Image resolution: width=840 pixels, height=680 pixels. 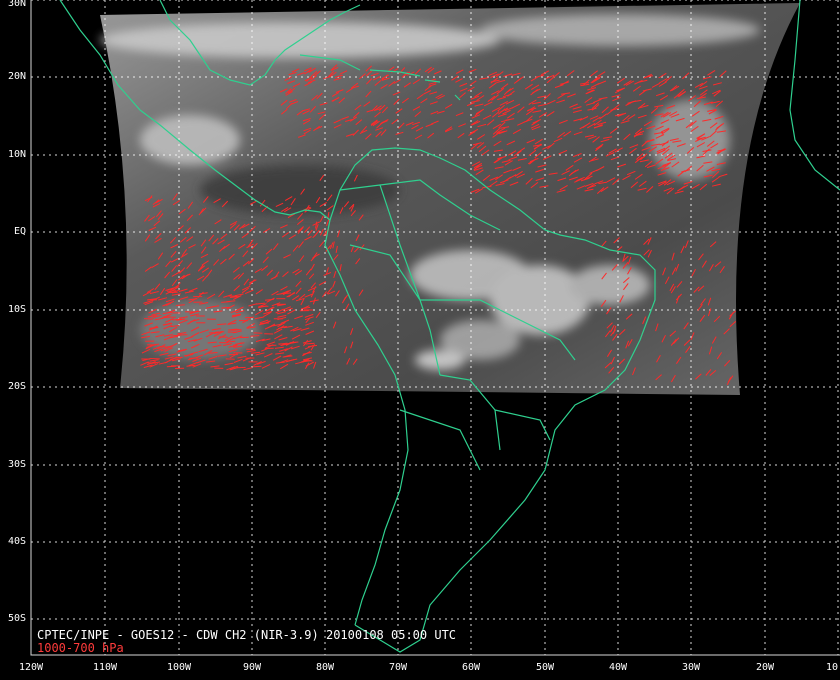 What do you see at coordinates (618, 667) in the screenshot?
I see `lon-label-40w: 40W` at bounding box center [618, 667].